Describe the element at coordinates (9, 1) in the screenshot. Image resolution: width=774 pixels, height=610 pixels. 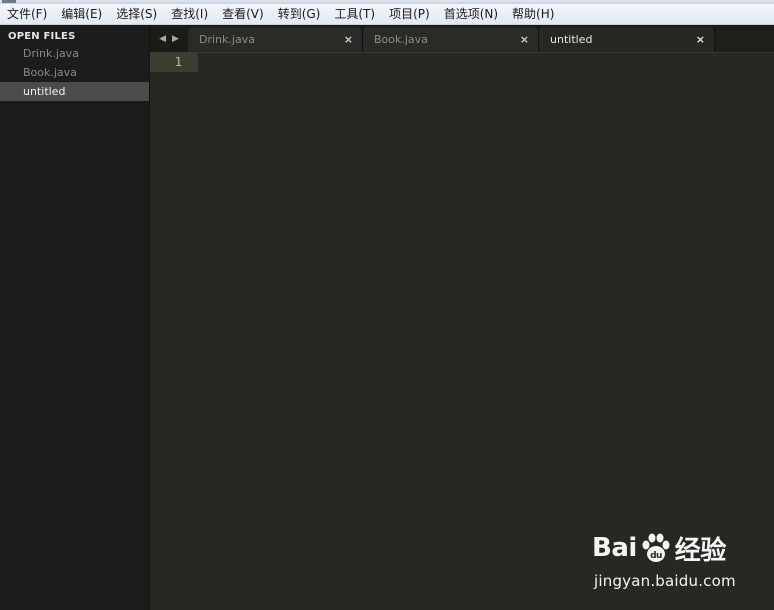
I see `window-corner-icon` at that location.